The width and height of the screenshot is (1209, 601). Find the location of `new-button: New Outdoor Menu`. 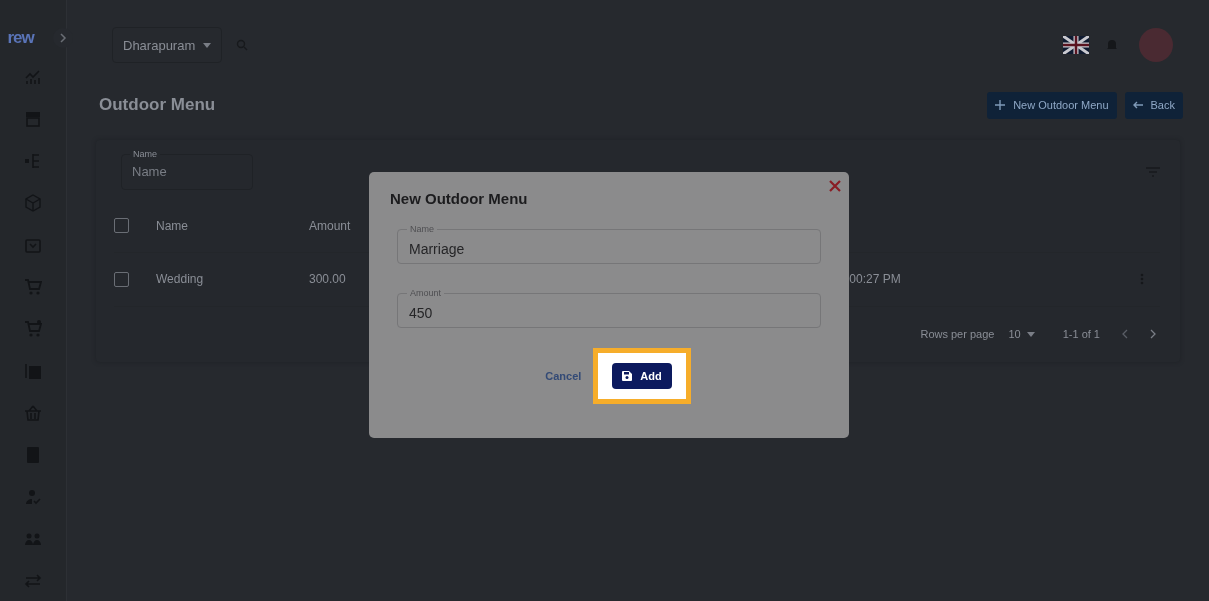

new-button: New Outdoor Menu is located at coordinates (1052, 105).